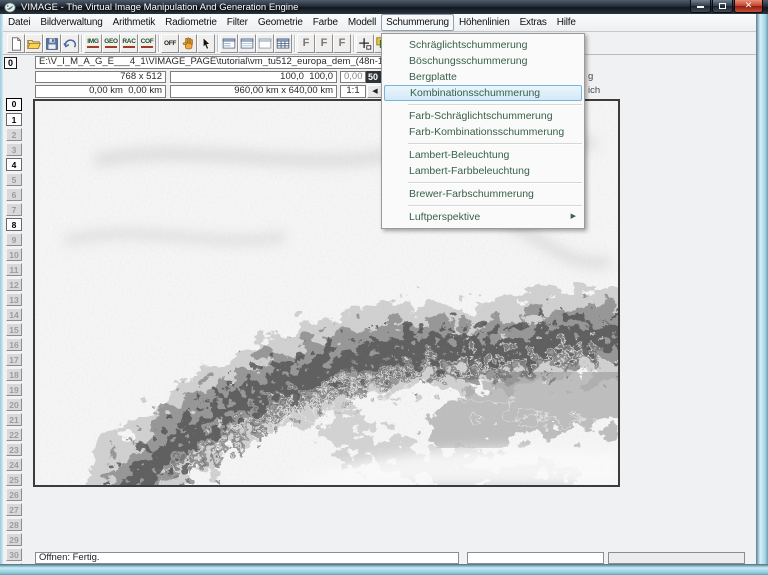  What do you see at coordinates (70, 43) in the screenshot?
I see `undo-button` at bounding box center [70, 43].